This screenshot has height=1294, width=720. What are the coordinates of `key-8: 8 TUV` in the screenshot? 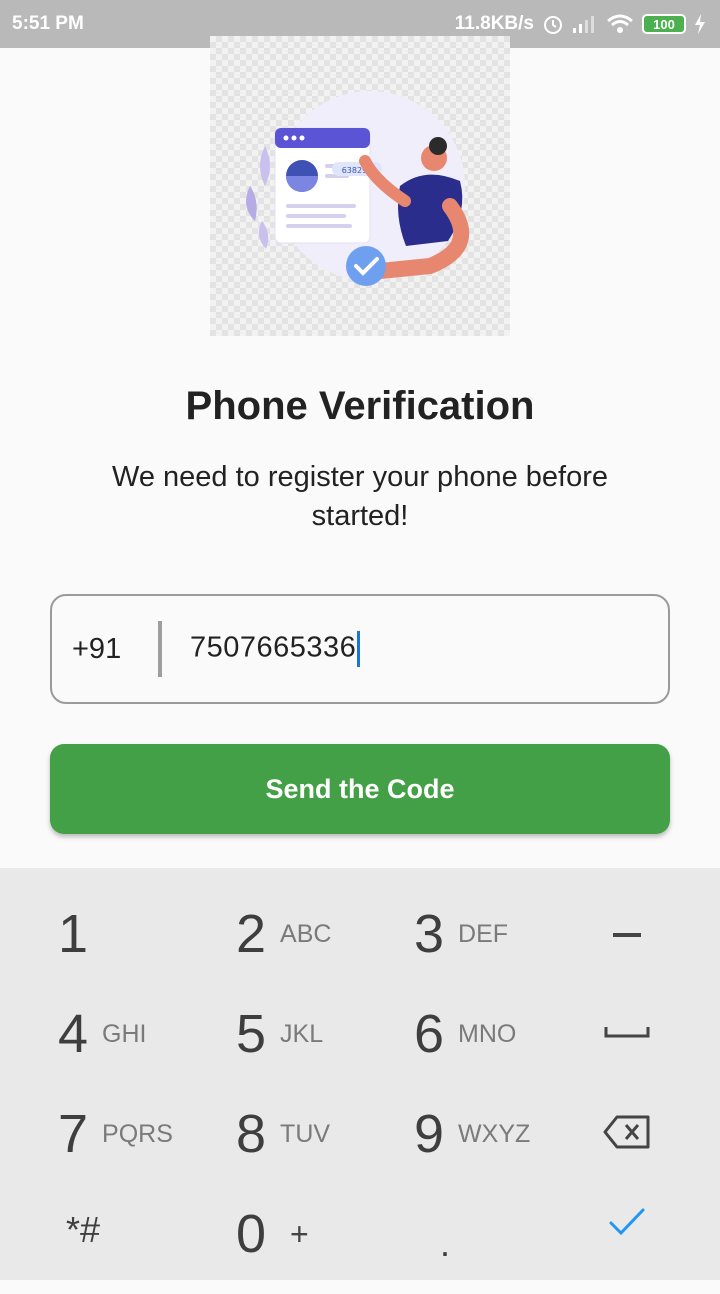 It's located at (326, 1134).